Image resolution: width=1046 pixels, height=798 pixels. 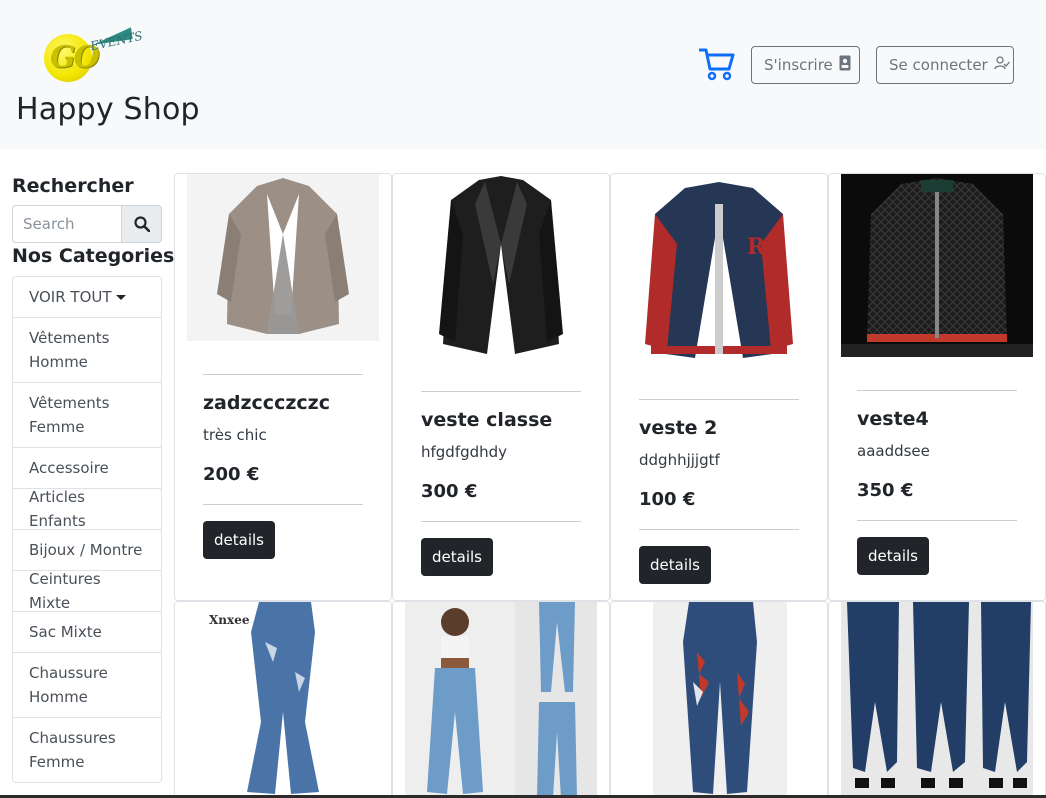 What do you see at coordinates (87, 415) in the screenshot?
I see `category-item: Vêtements Femme` at bounding box center [87, 415].